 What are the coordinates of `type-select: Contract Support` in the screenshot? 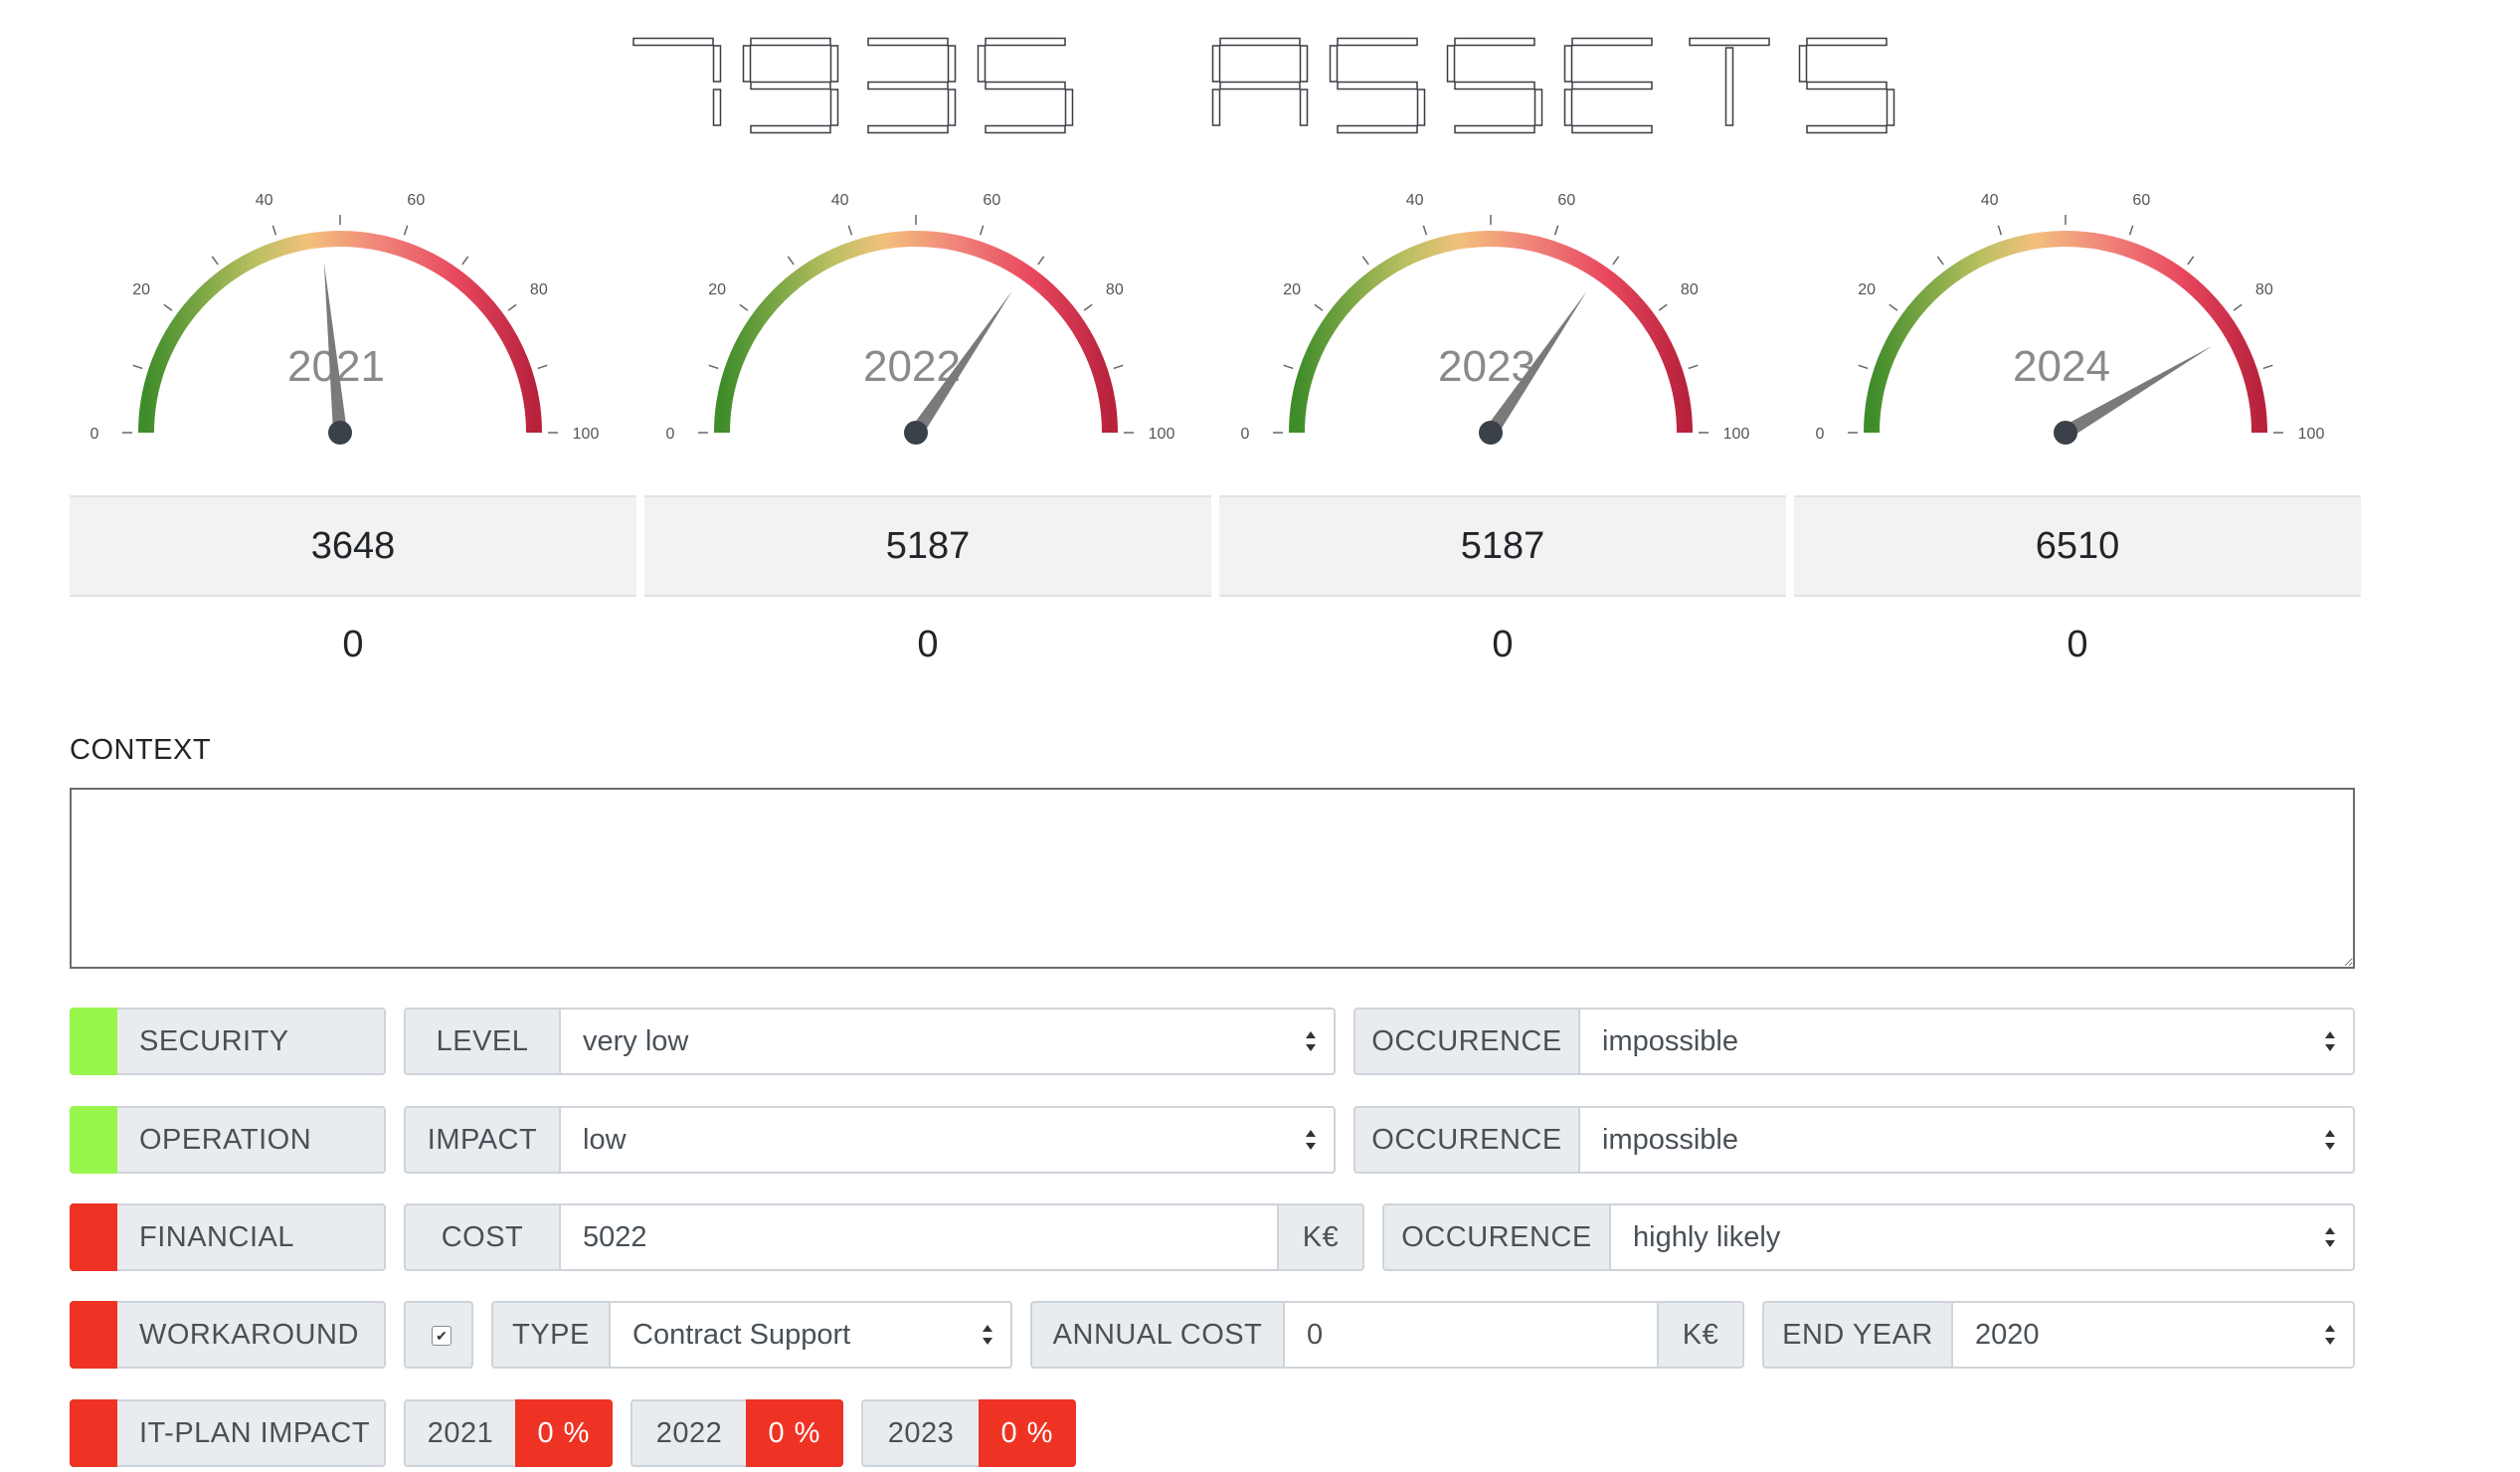 It's located at (810, 1335).